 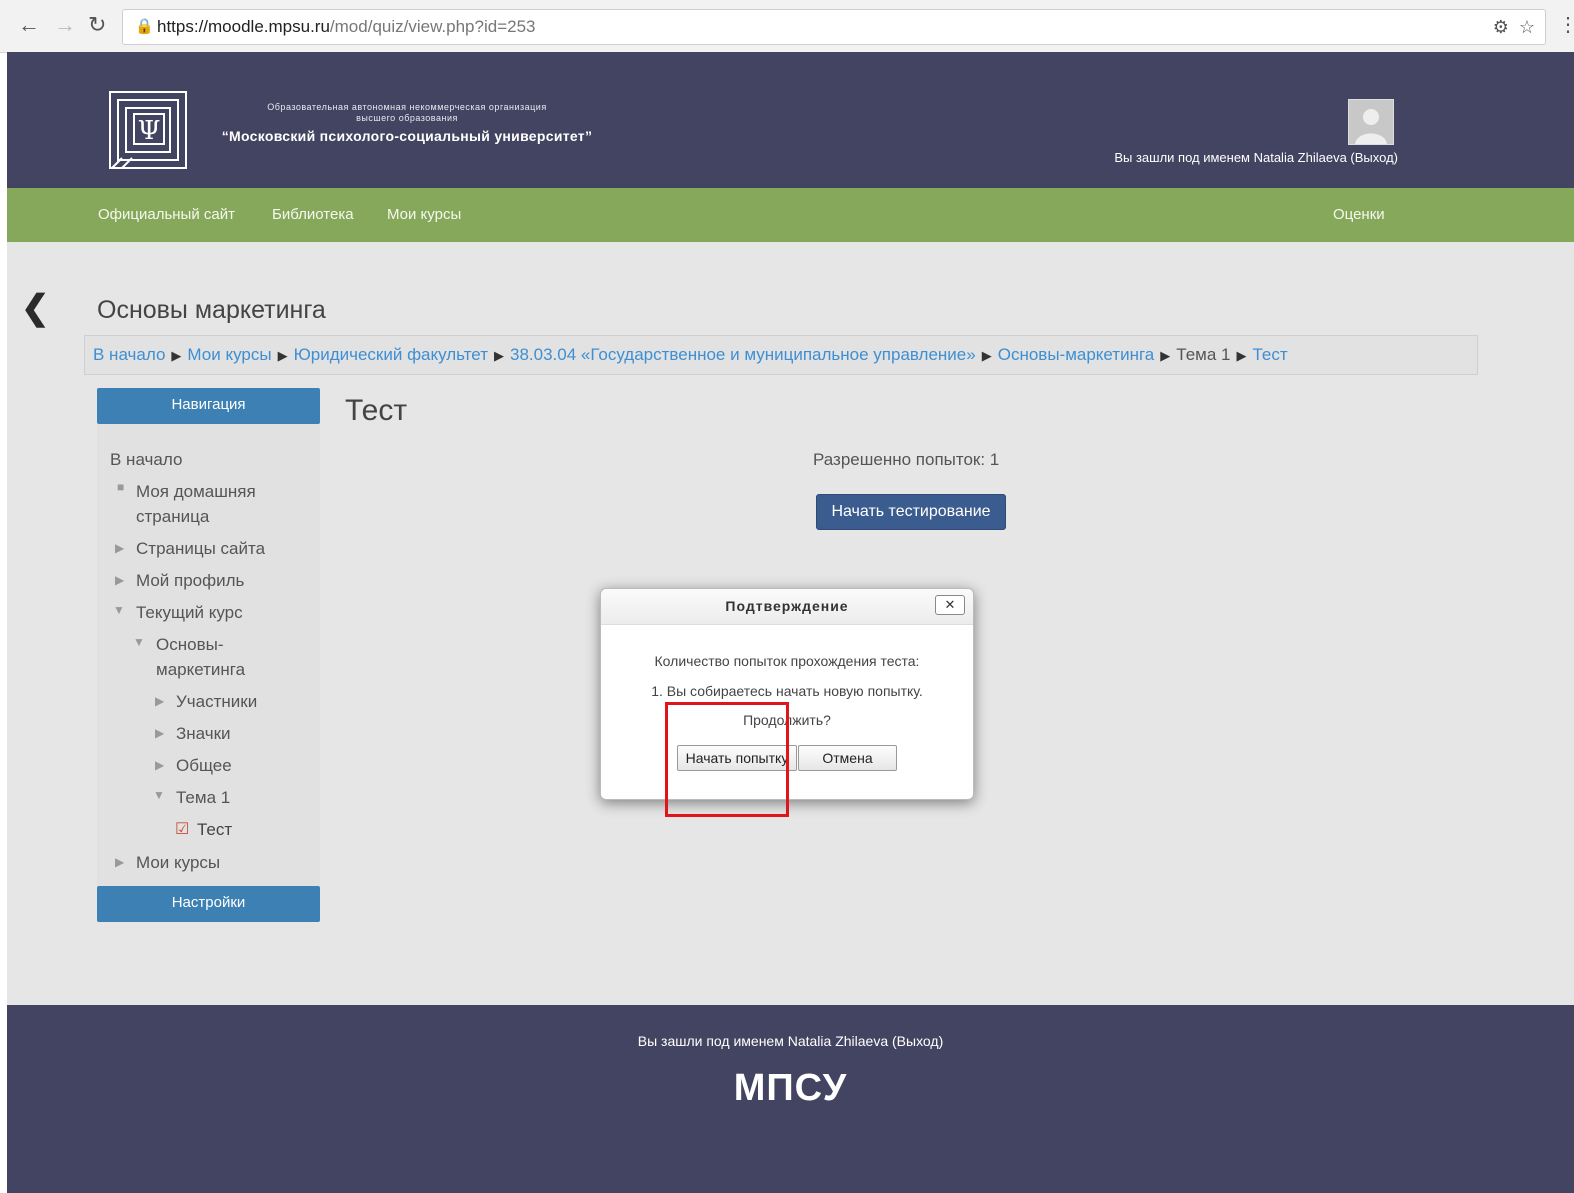 I want to click on sidebar-item-topic1: ▼ Тема 1, so click(x=192, y=797).